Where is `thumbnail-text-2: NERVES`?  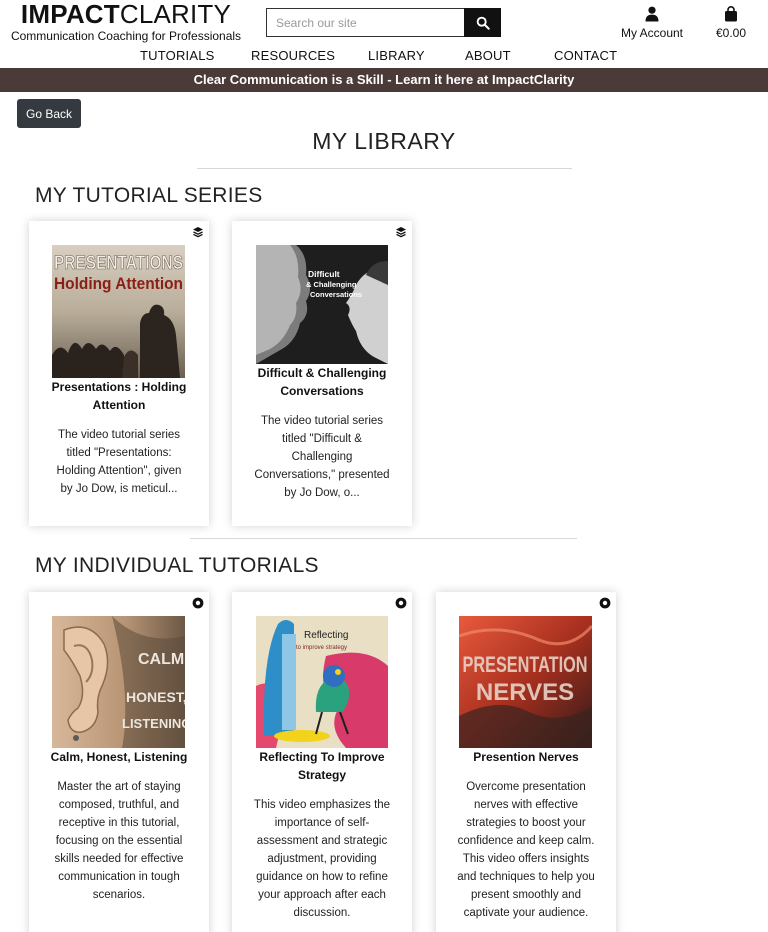 thumbnail-text-2: NERVES is located at coordinates (525, 692).